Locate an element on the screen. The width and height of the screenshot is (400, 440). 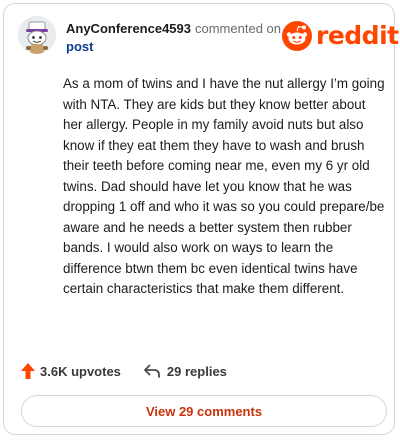
view-comments-button: View 29 comments is located at coordinates (204, 411).